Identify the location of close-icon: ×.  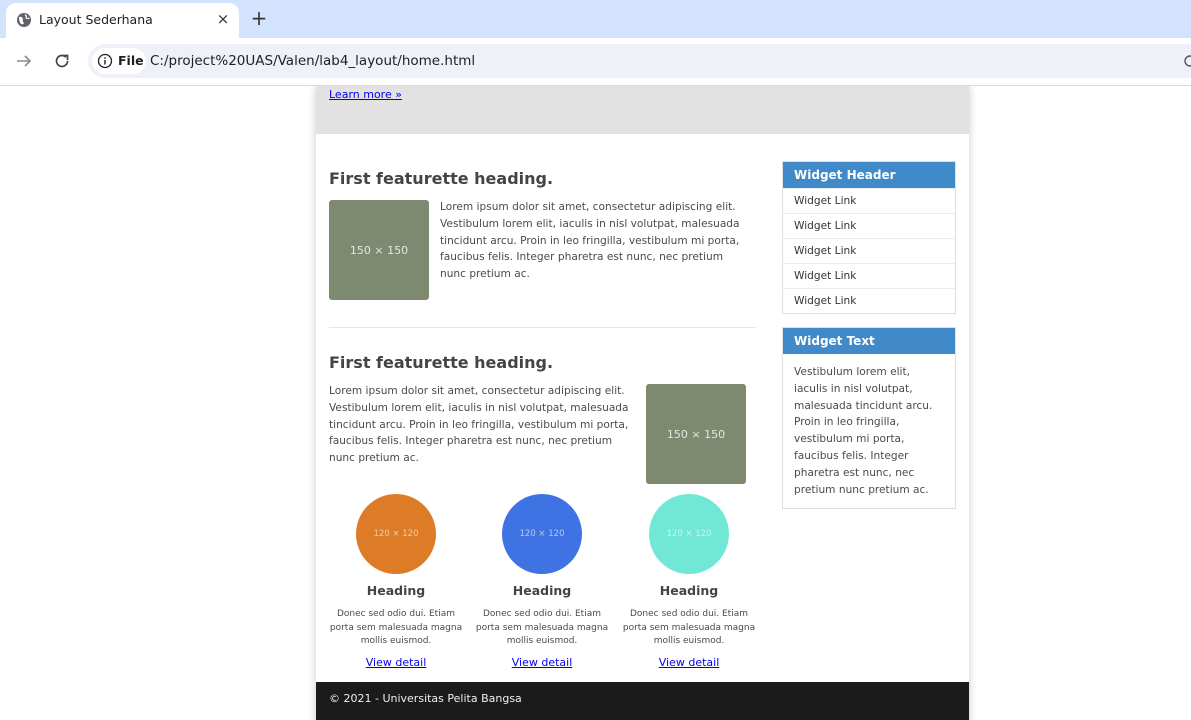
(223, 19).